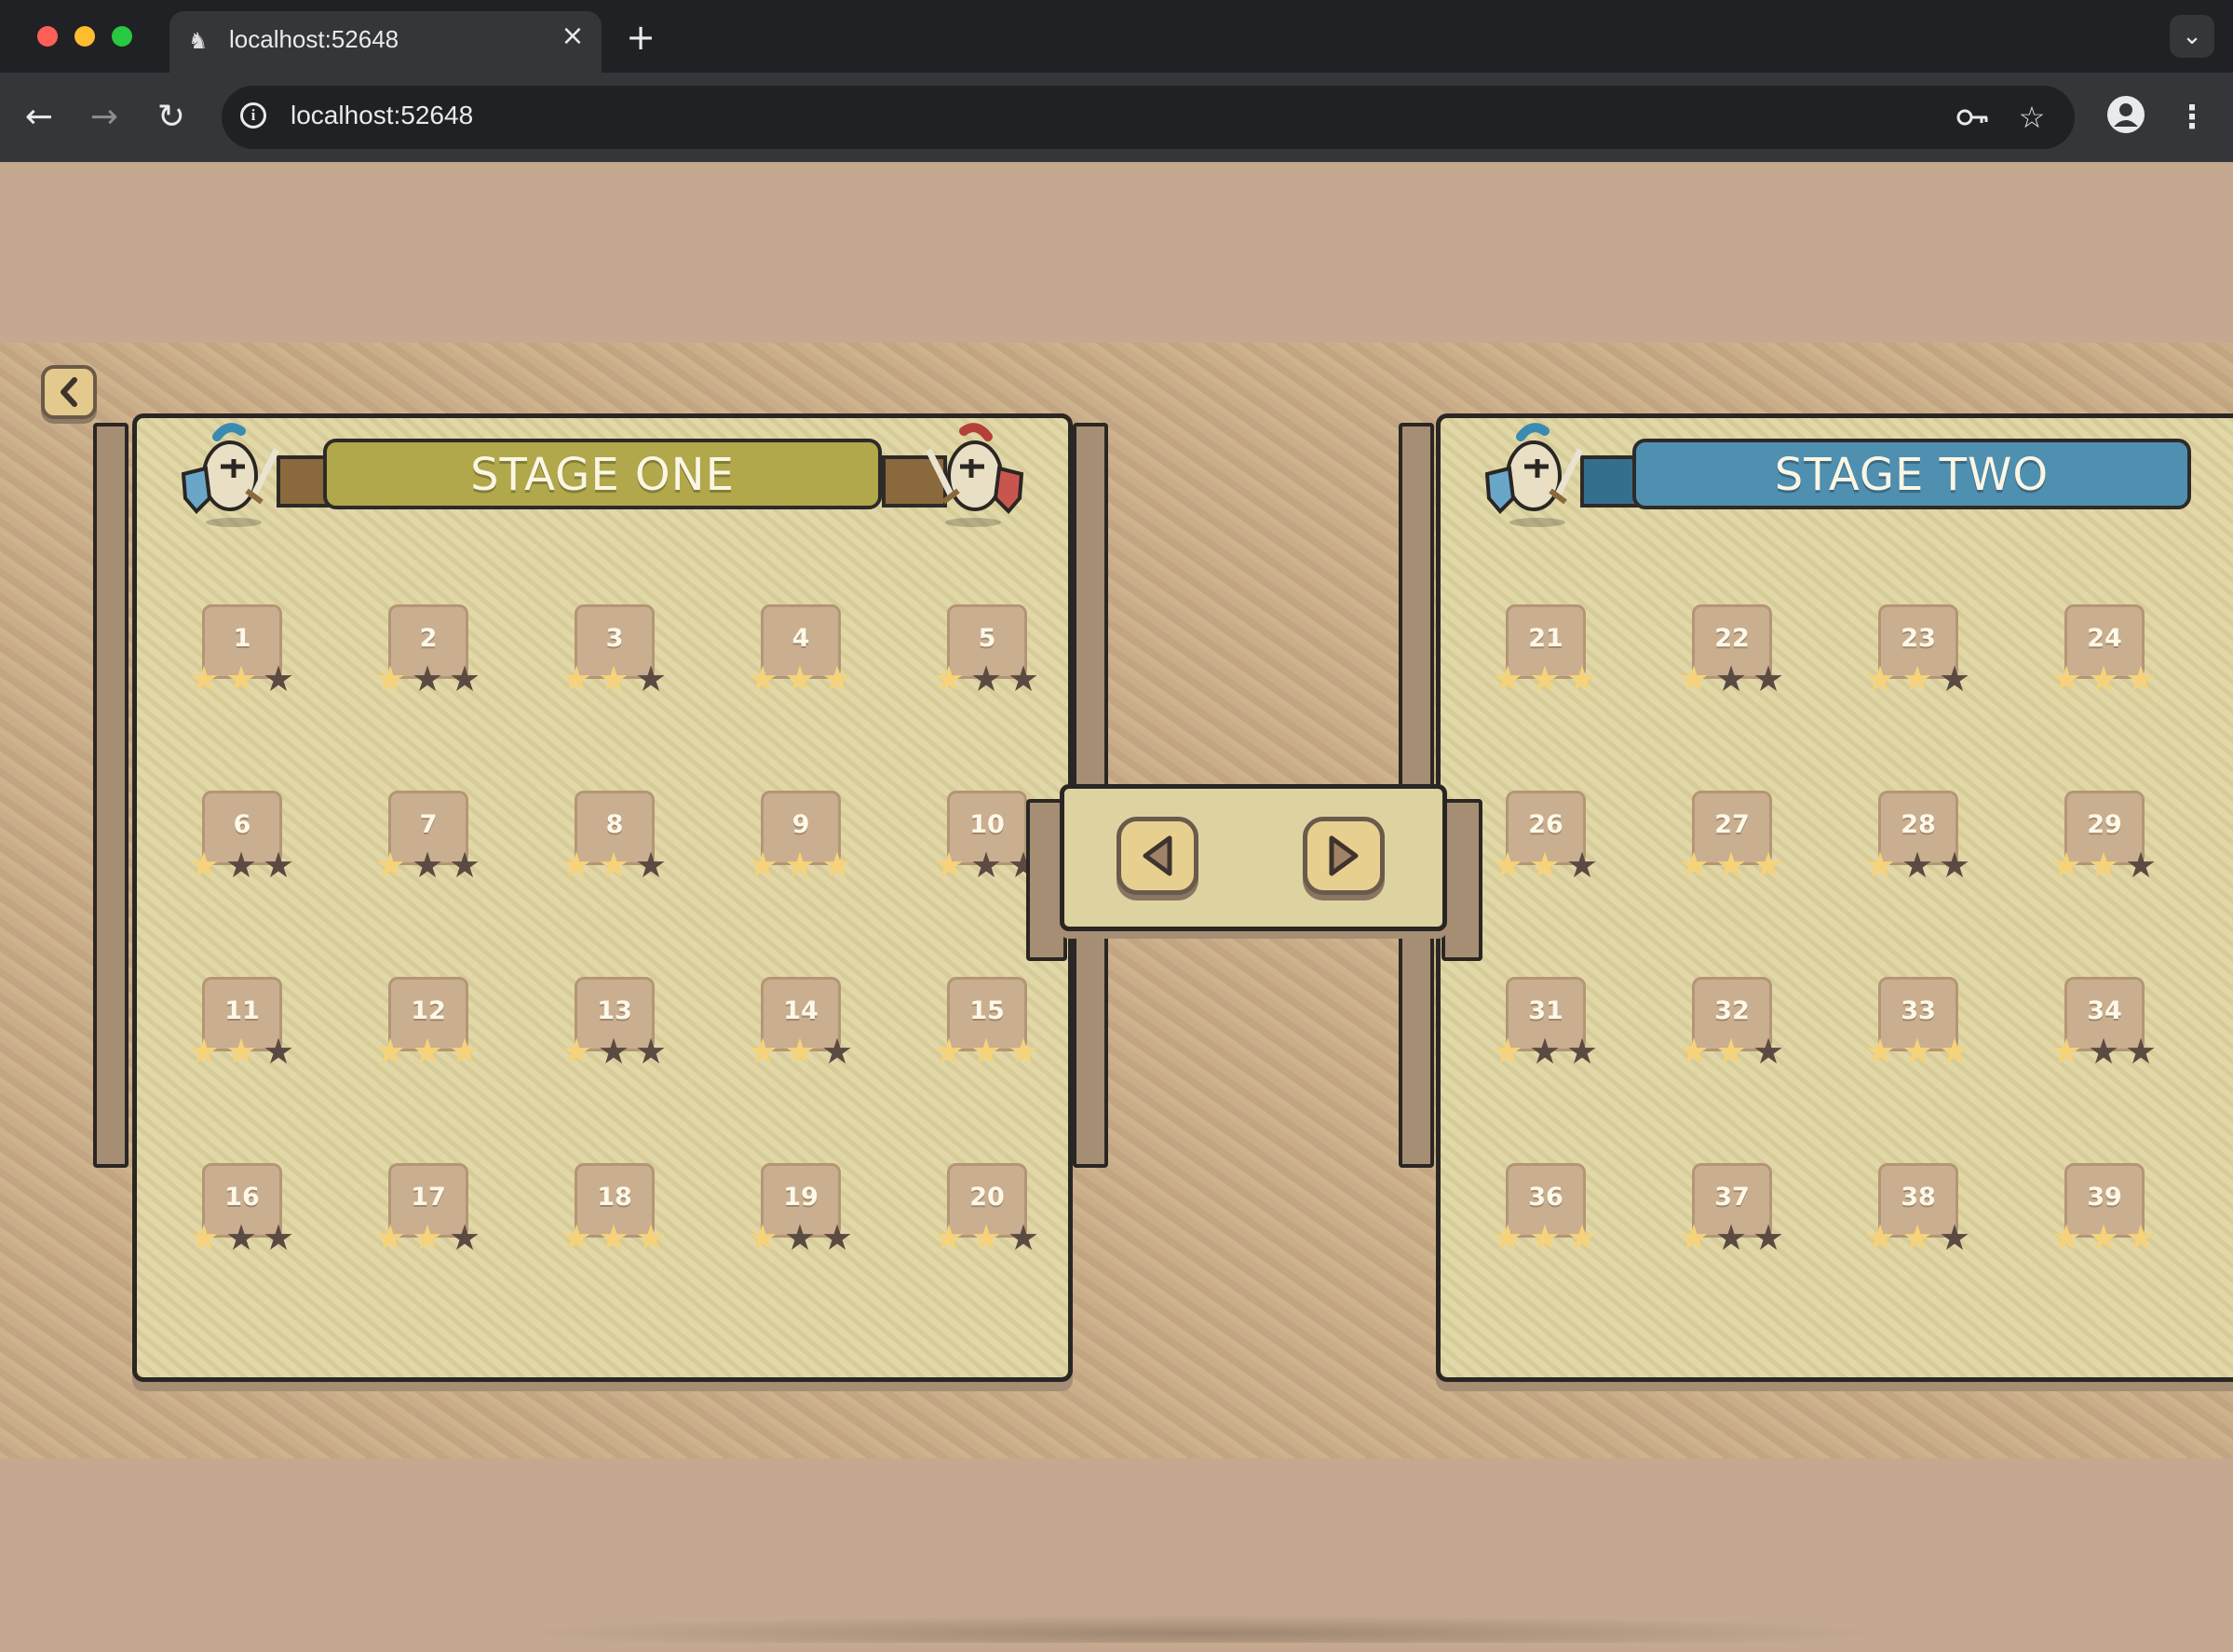  Describe the element at coordinates (1731, 1214) in the screenshot. I see `level-button: 37 ★ ★ ★` at that location.